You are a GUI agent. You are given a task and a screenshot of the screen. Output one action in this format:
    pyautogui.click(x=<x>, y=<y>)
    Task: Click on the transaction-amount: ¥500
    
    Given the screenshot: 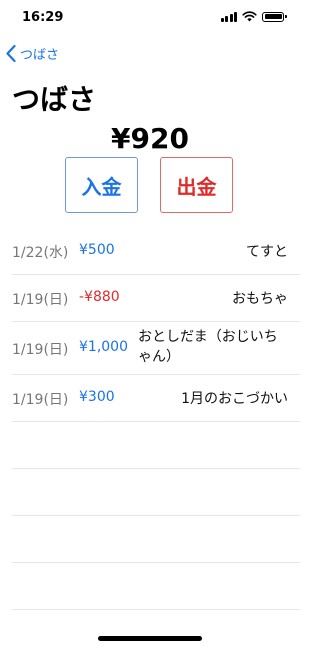 What is the action you would take?
    pyautogui.click(x=97, y=250)
    